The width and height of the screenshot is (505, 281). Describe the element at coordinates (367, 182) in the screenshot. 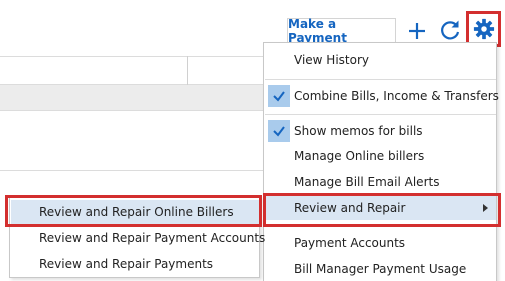

I see `menu-item-label: Manage Bill Email Alerts` at that location.